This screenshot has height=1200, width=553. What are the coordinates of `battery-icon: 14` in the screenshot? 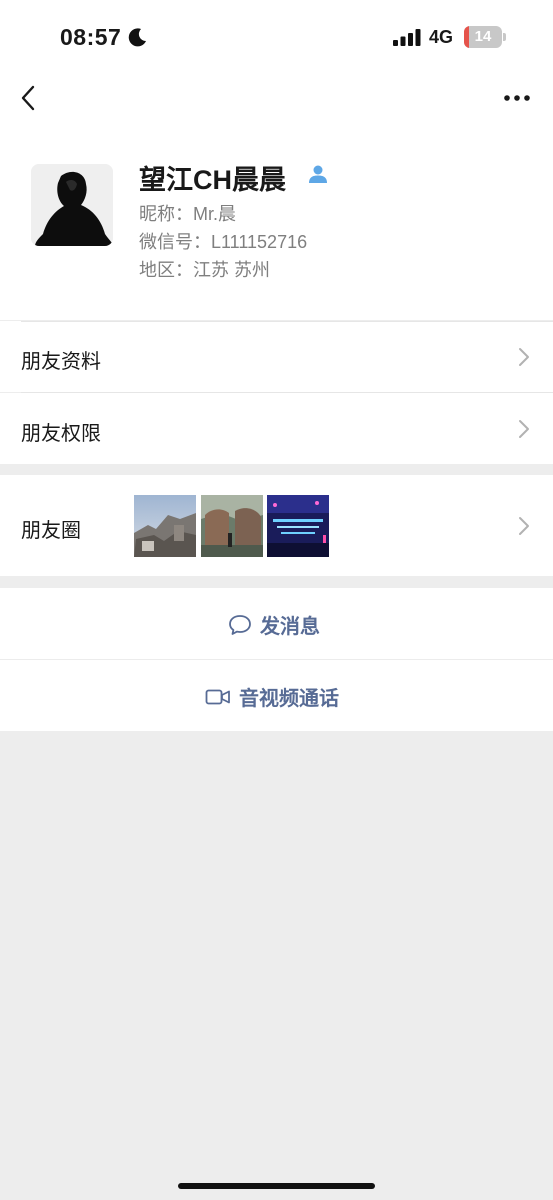 It's located at (485, 37).